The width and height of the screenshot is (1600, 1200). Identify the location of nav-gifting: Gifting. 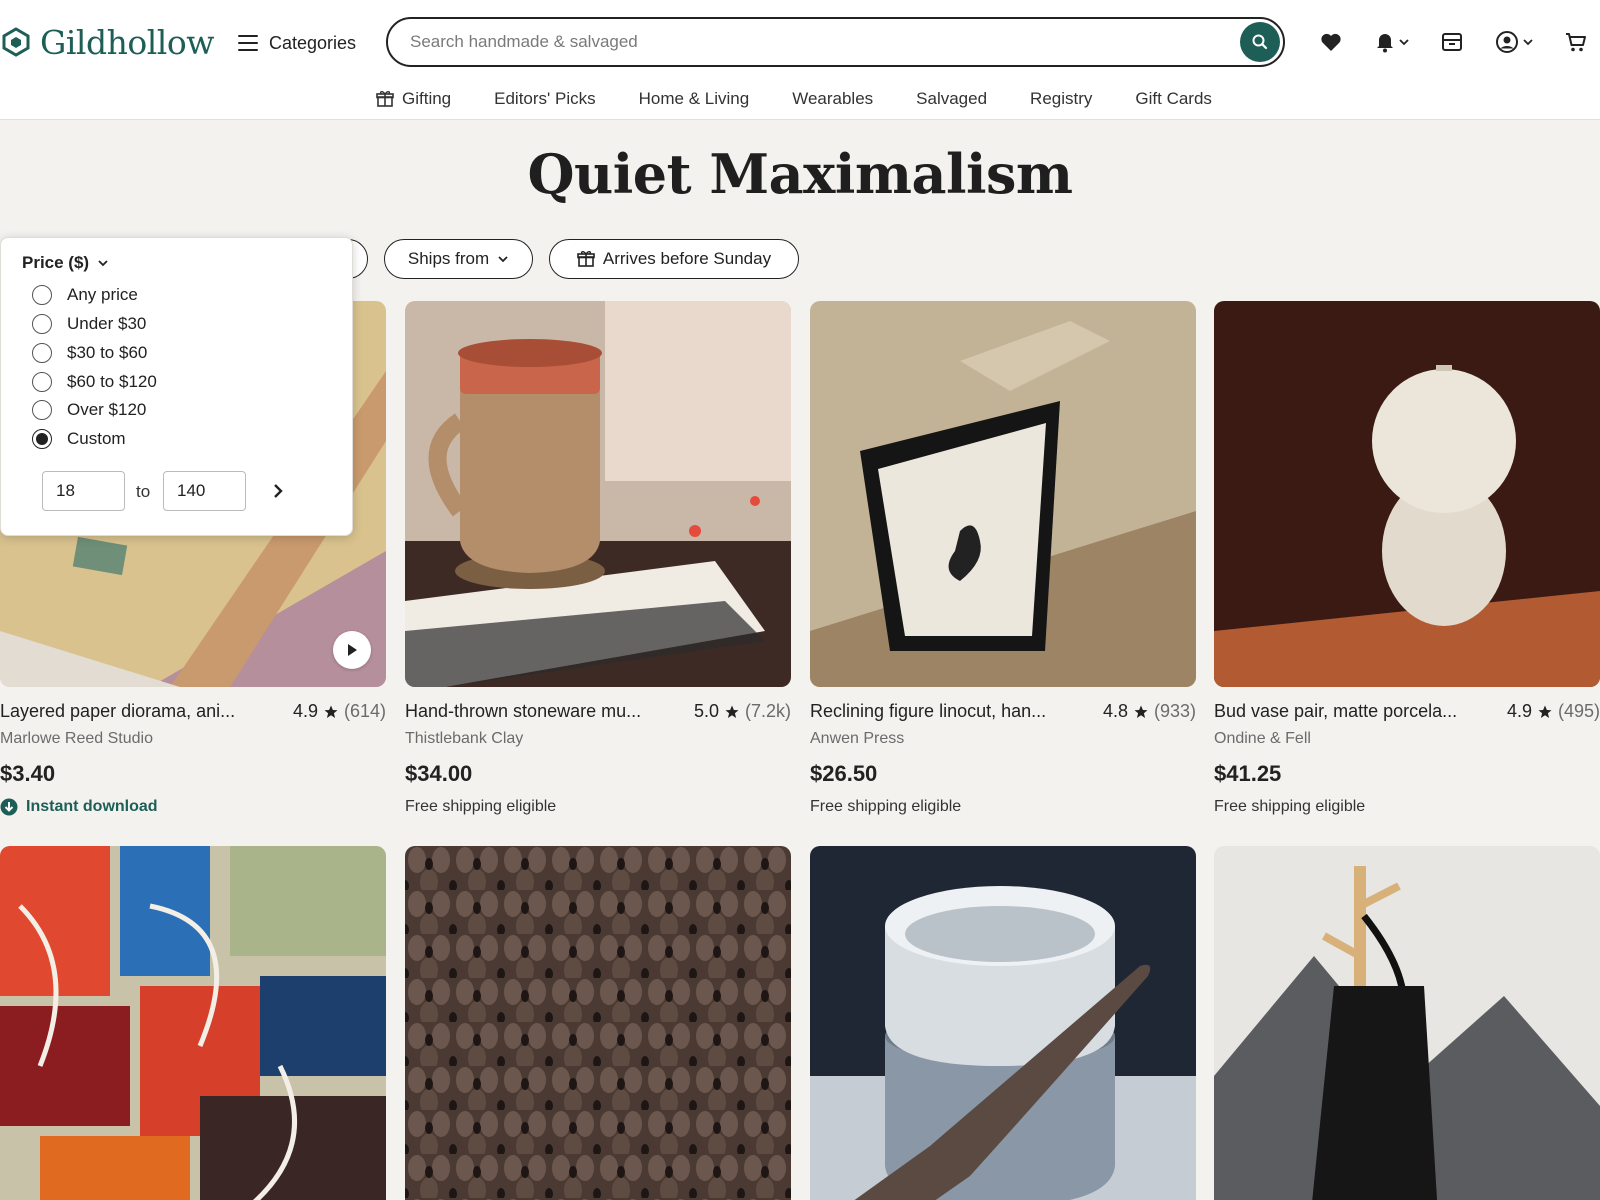
(413, 99).